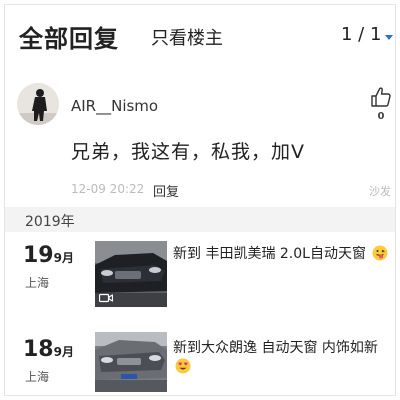 This screenshot has width=400, height=400. What do you see at coordinates (380, 191) in the screenshot?
I see `floor-badge: 沙发` at bounding box center [380, 191].